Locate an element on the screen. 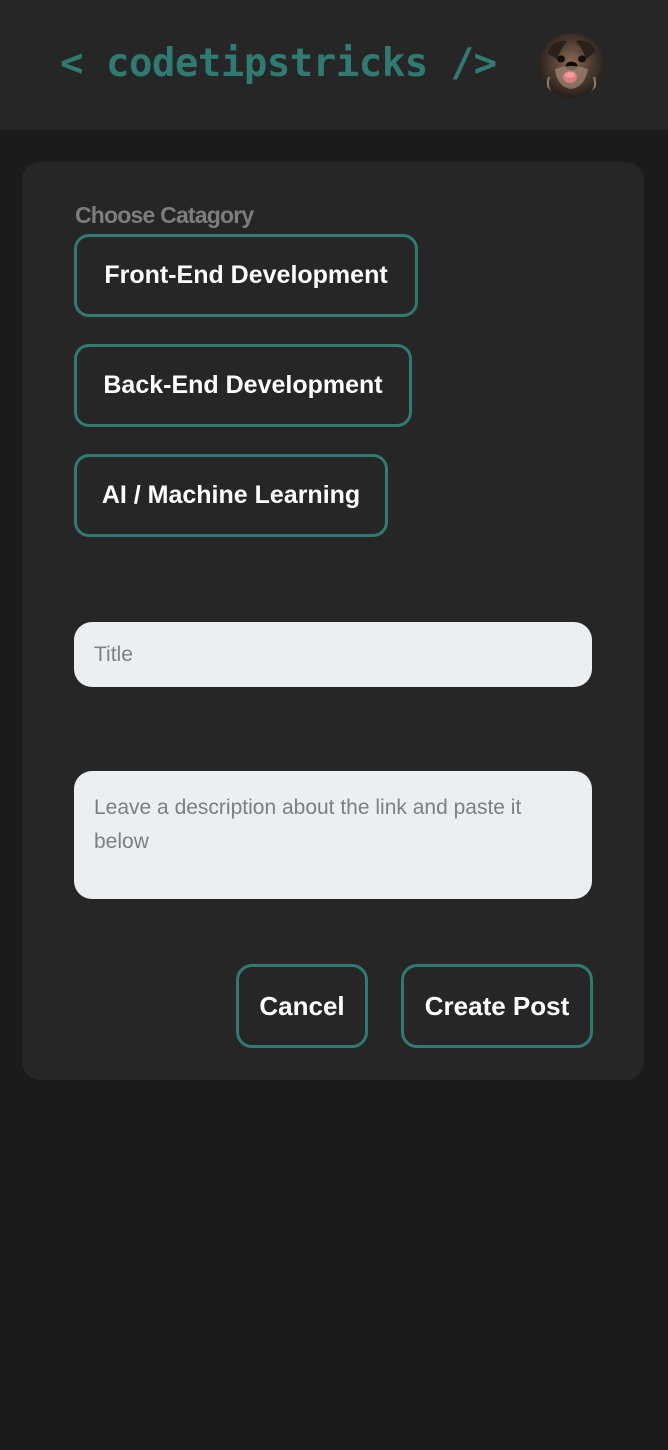  title-input is located at coordinates (333, 654).